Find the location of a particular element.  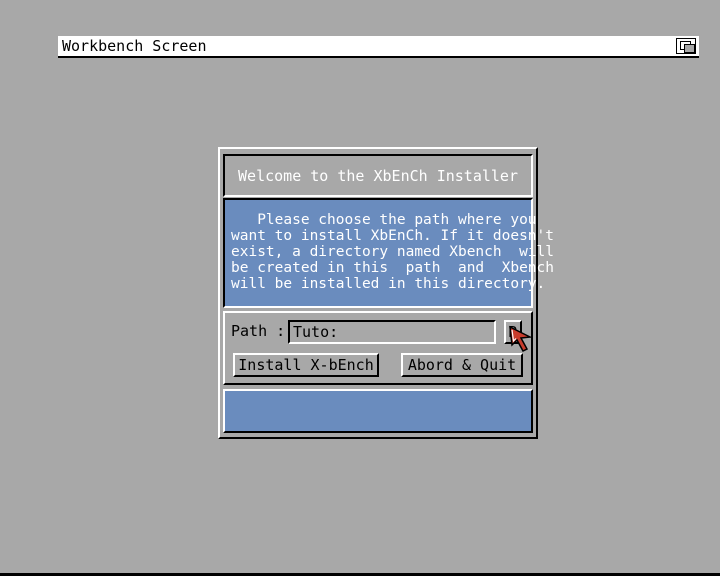

status-panel is located at coordinates (378, 411).